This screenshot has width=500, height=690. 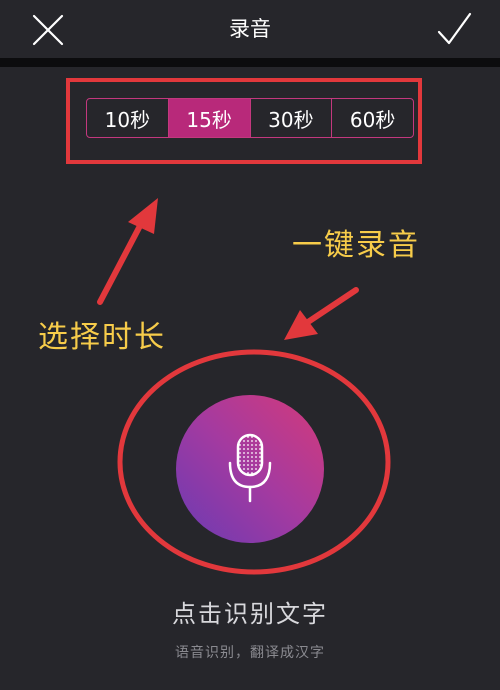 I want to click on record-button, so click(x=250, y=469).